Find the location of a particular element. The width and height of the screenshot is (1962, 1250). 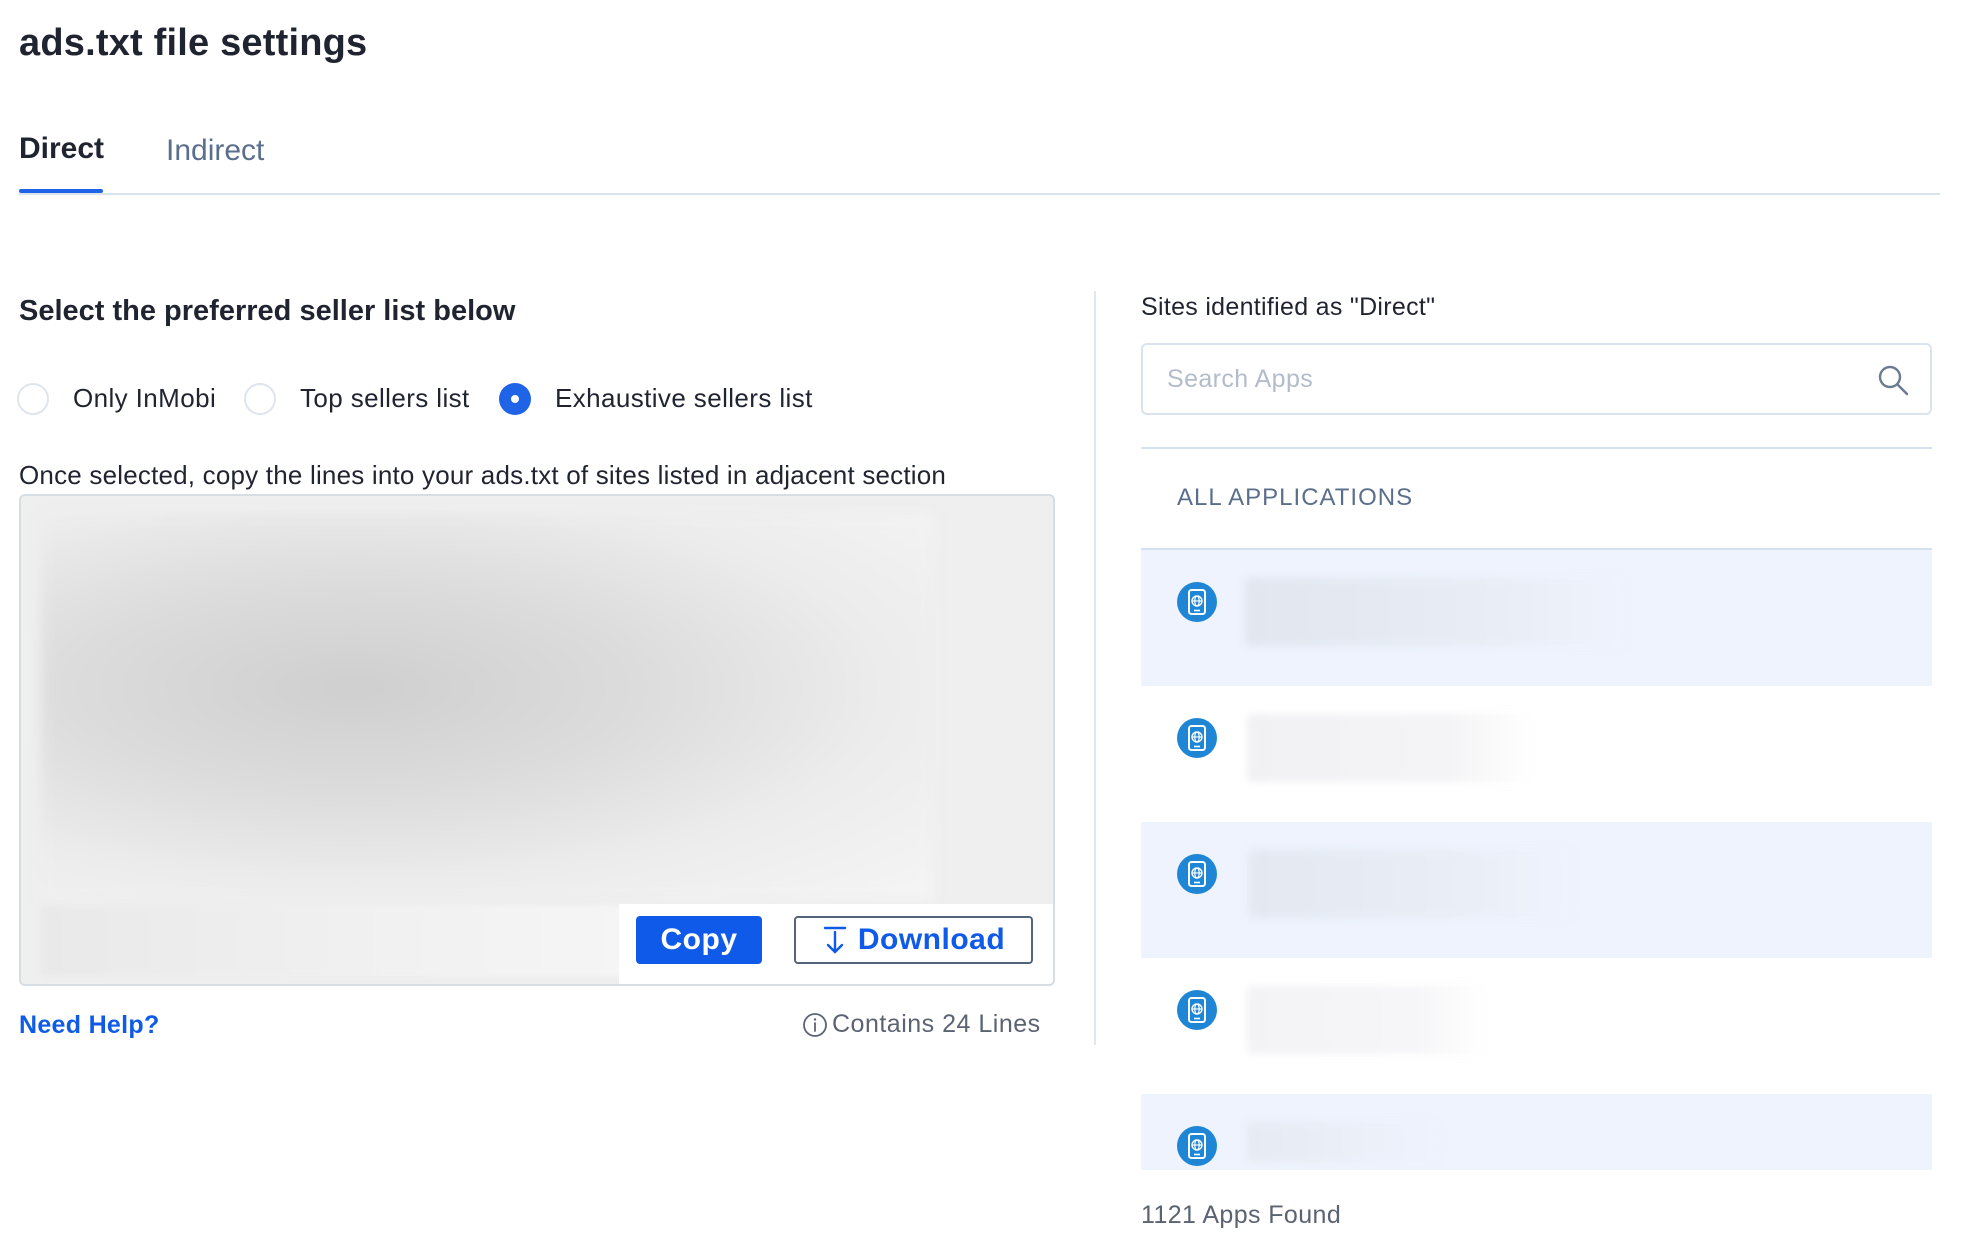

download-icon is located at coordinates (835, 940).